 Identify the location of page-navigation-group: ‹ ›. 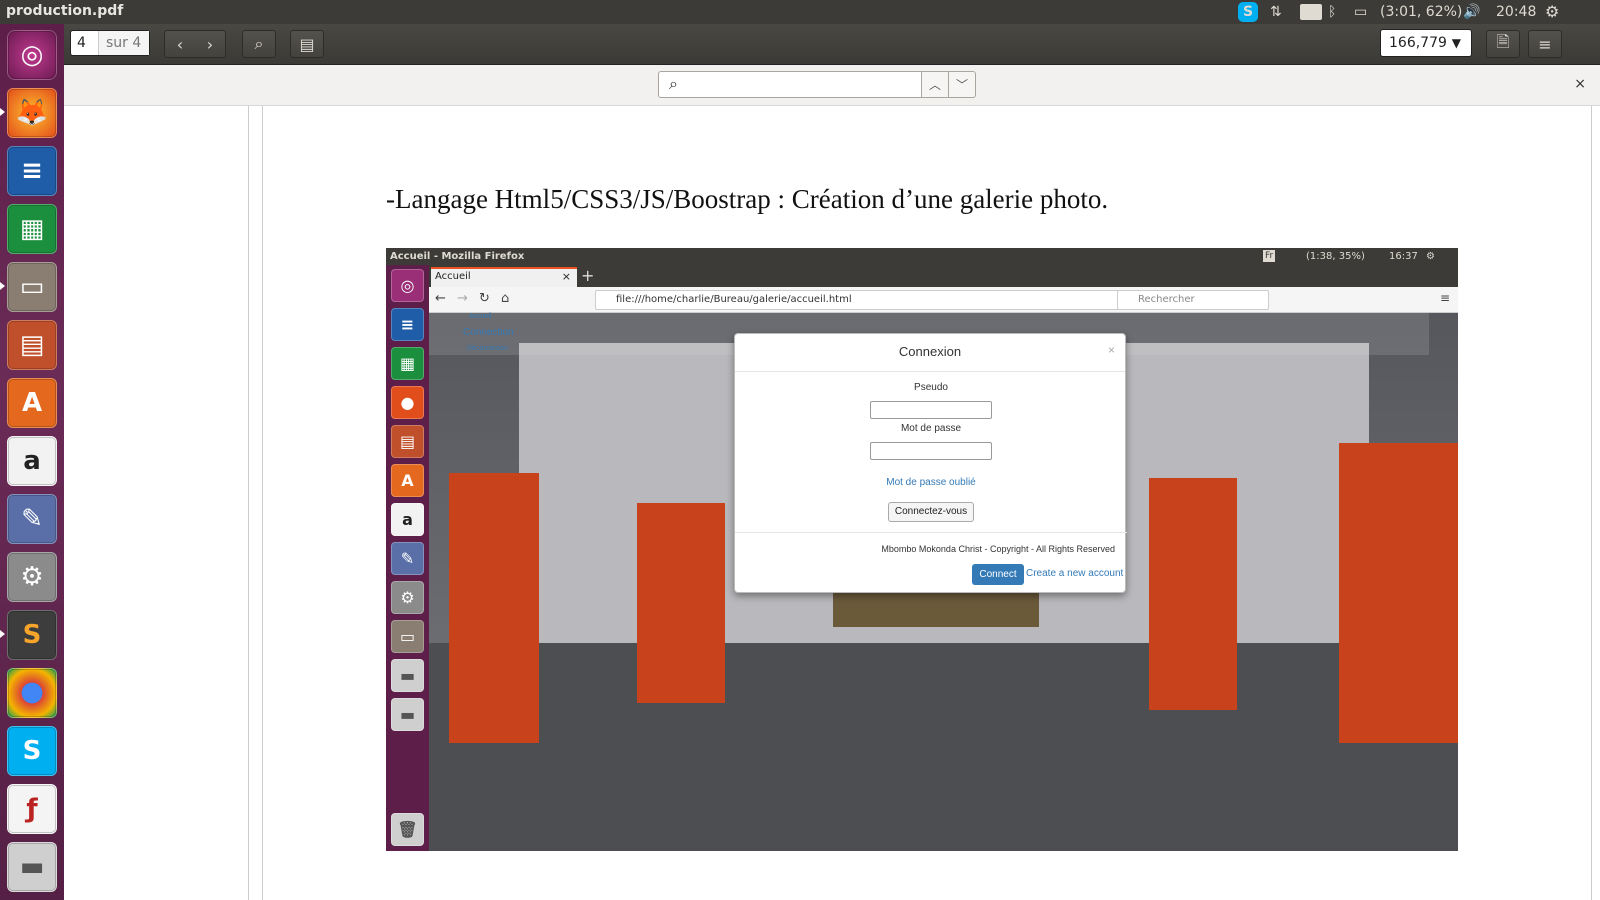
(195, 44).